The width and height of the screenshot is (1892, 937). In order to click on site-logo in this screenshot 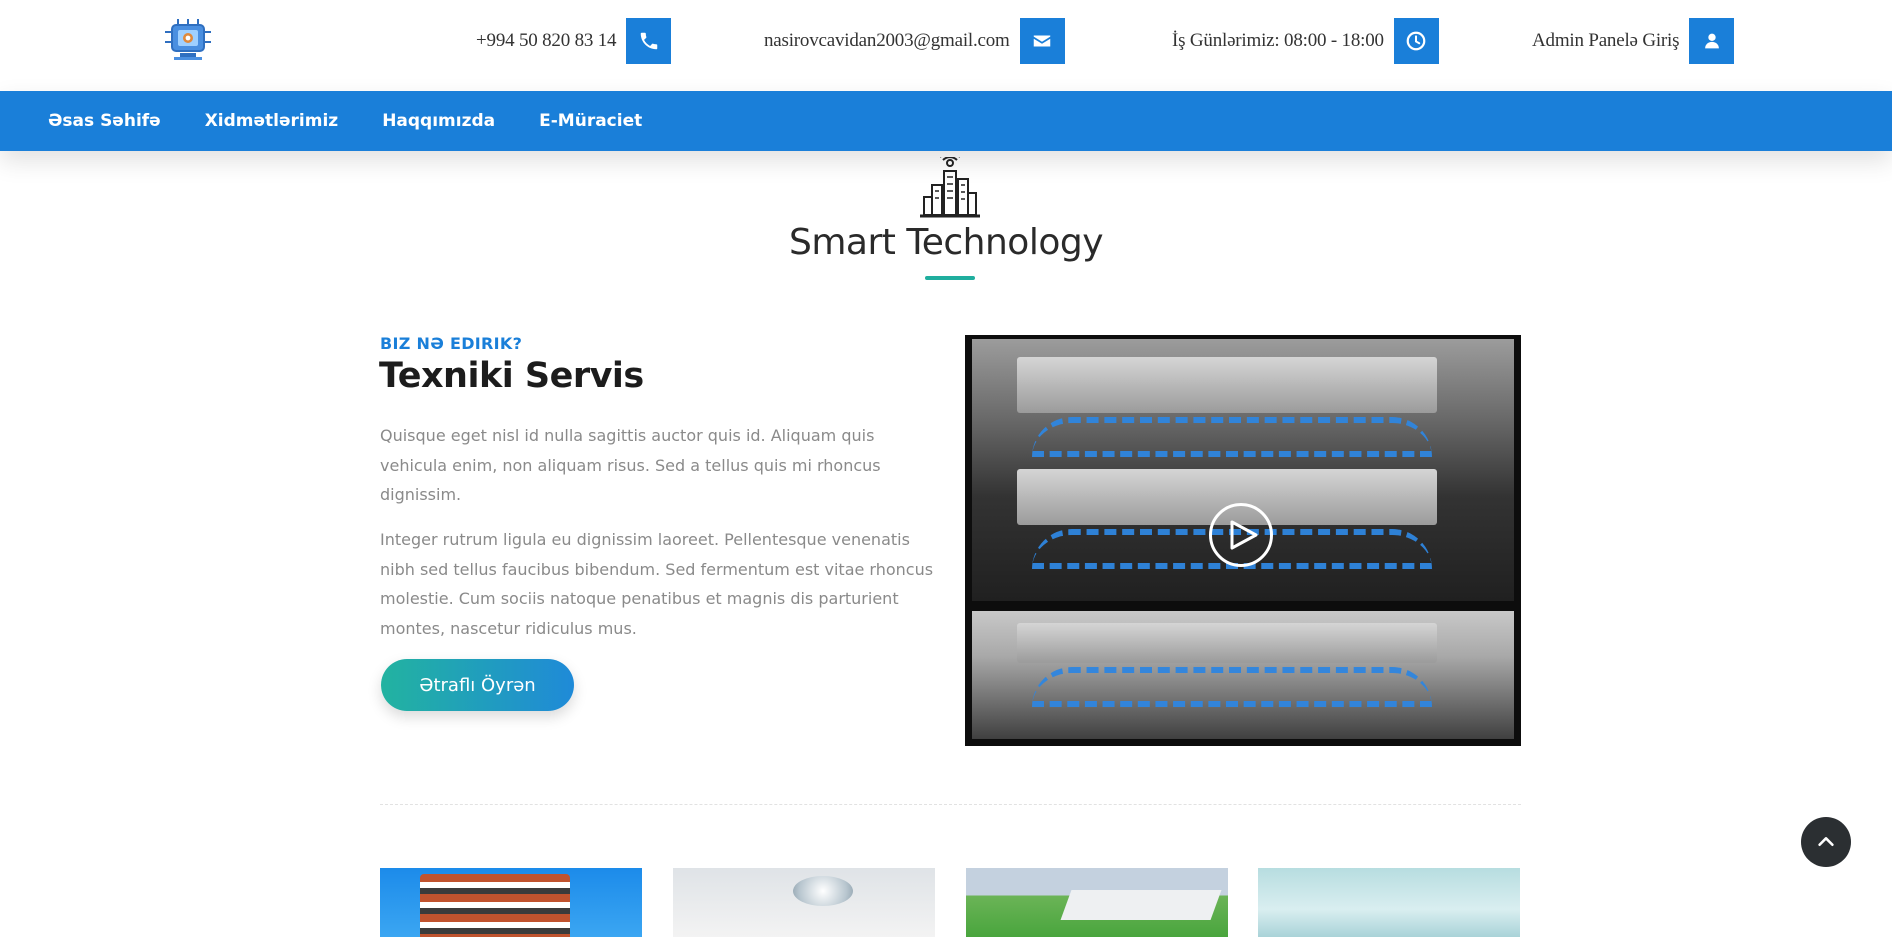, I will do `click(188, 40)`.